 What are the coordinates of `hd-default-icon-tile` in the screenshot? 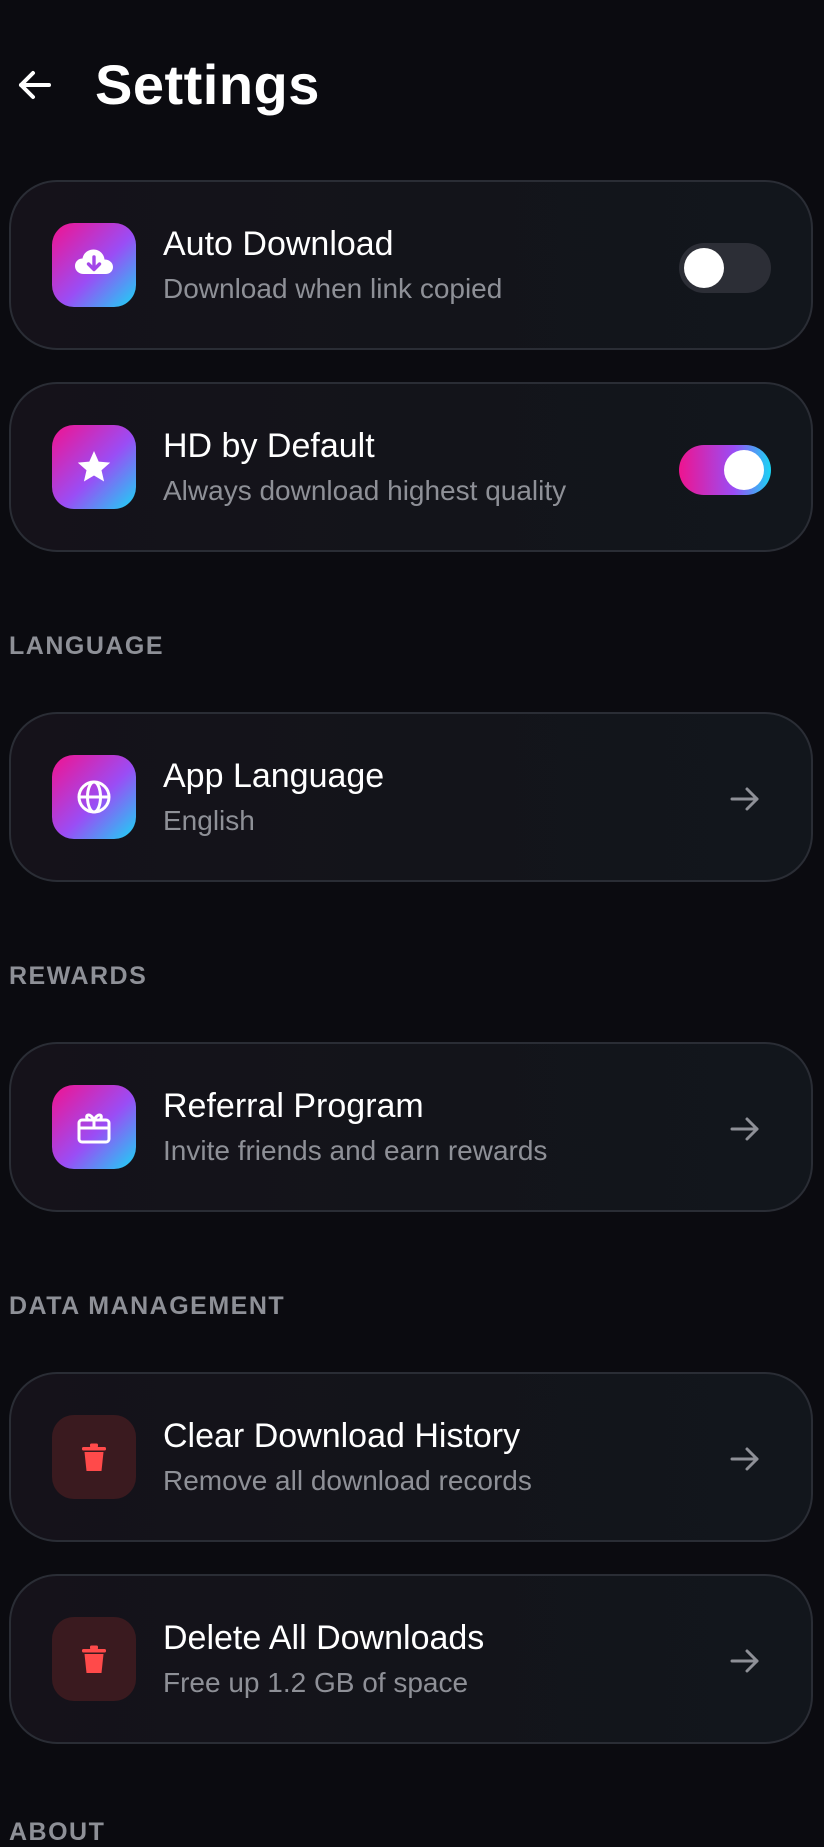 It's located at (94, 467).